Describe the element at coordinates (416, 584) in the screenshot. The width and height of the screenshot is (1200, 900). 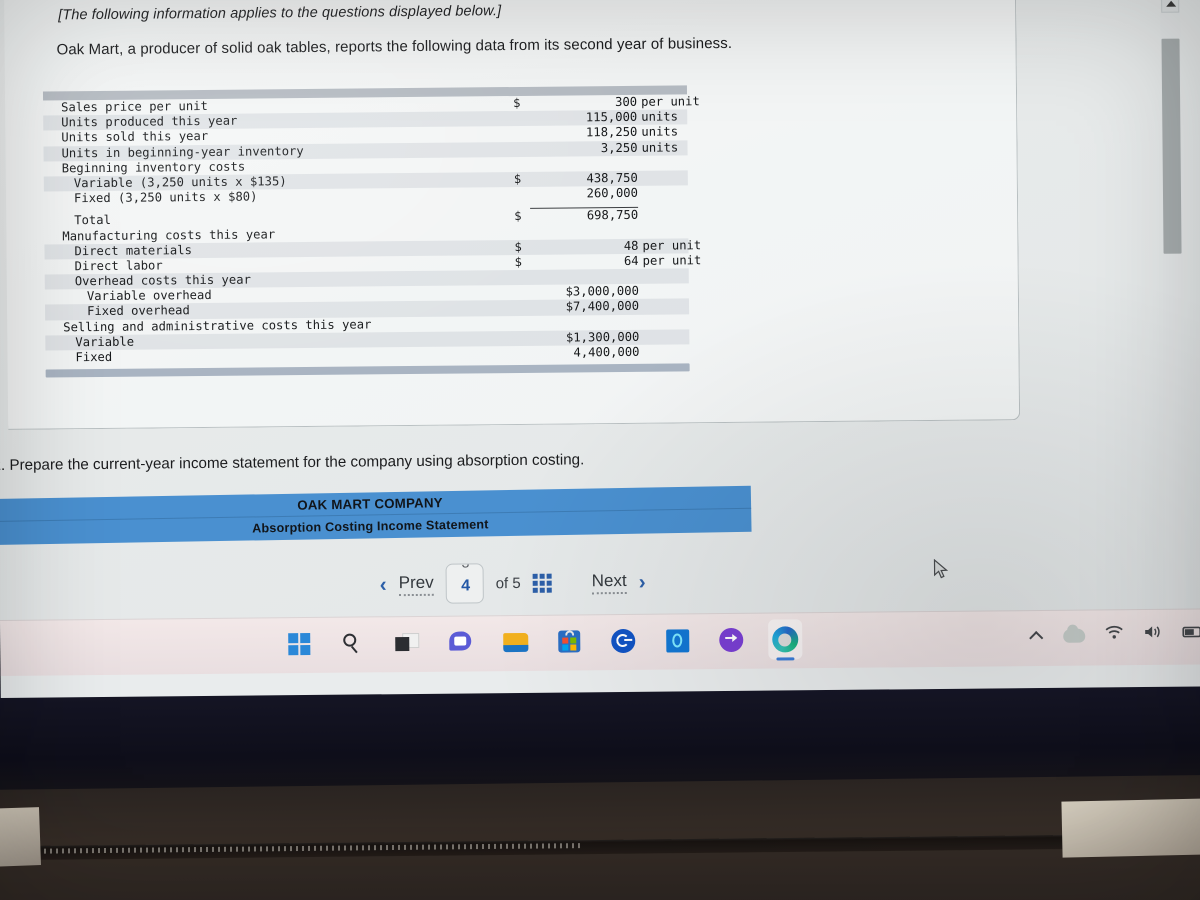
I see `prev-button: Prev` at that location.